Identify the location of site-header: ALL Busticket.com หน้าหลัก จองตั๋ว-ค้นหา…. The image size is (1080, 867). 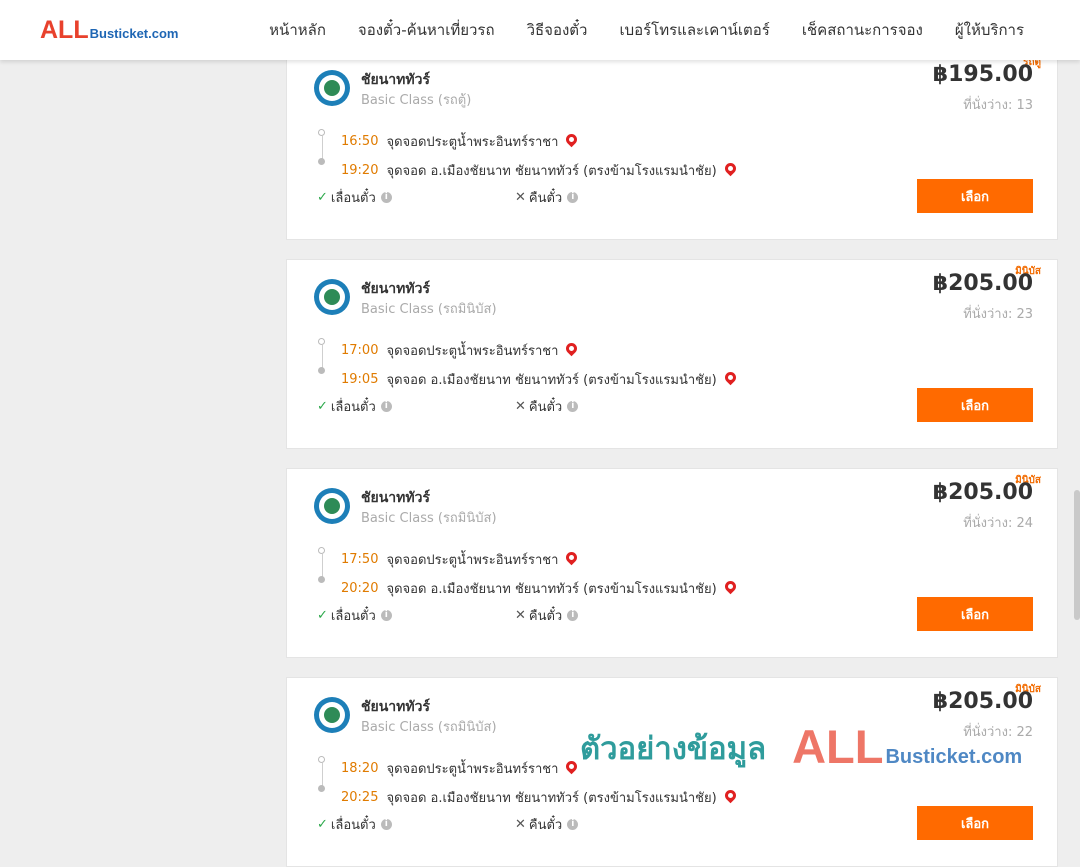
(540, 30).